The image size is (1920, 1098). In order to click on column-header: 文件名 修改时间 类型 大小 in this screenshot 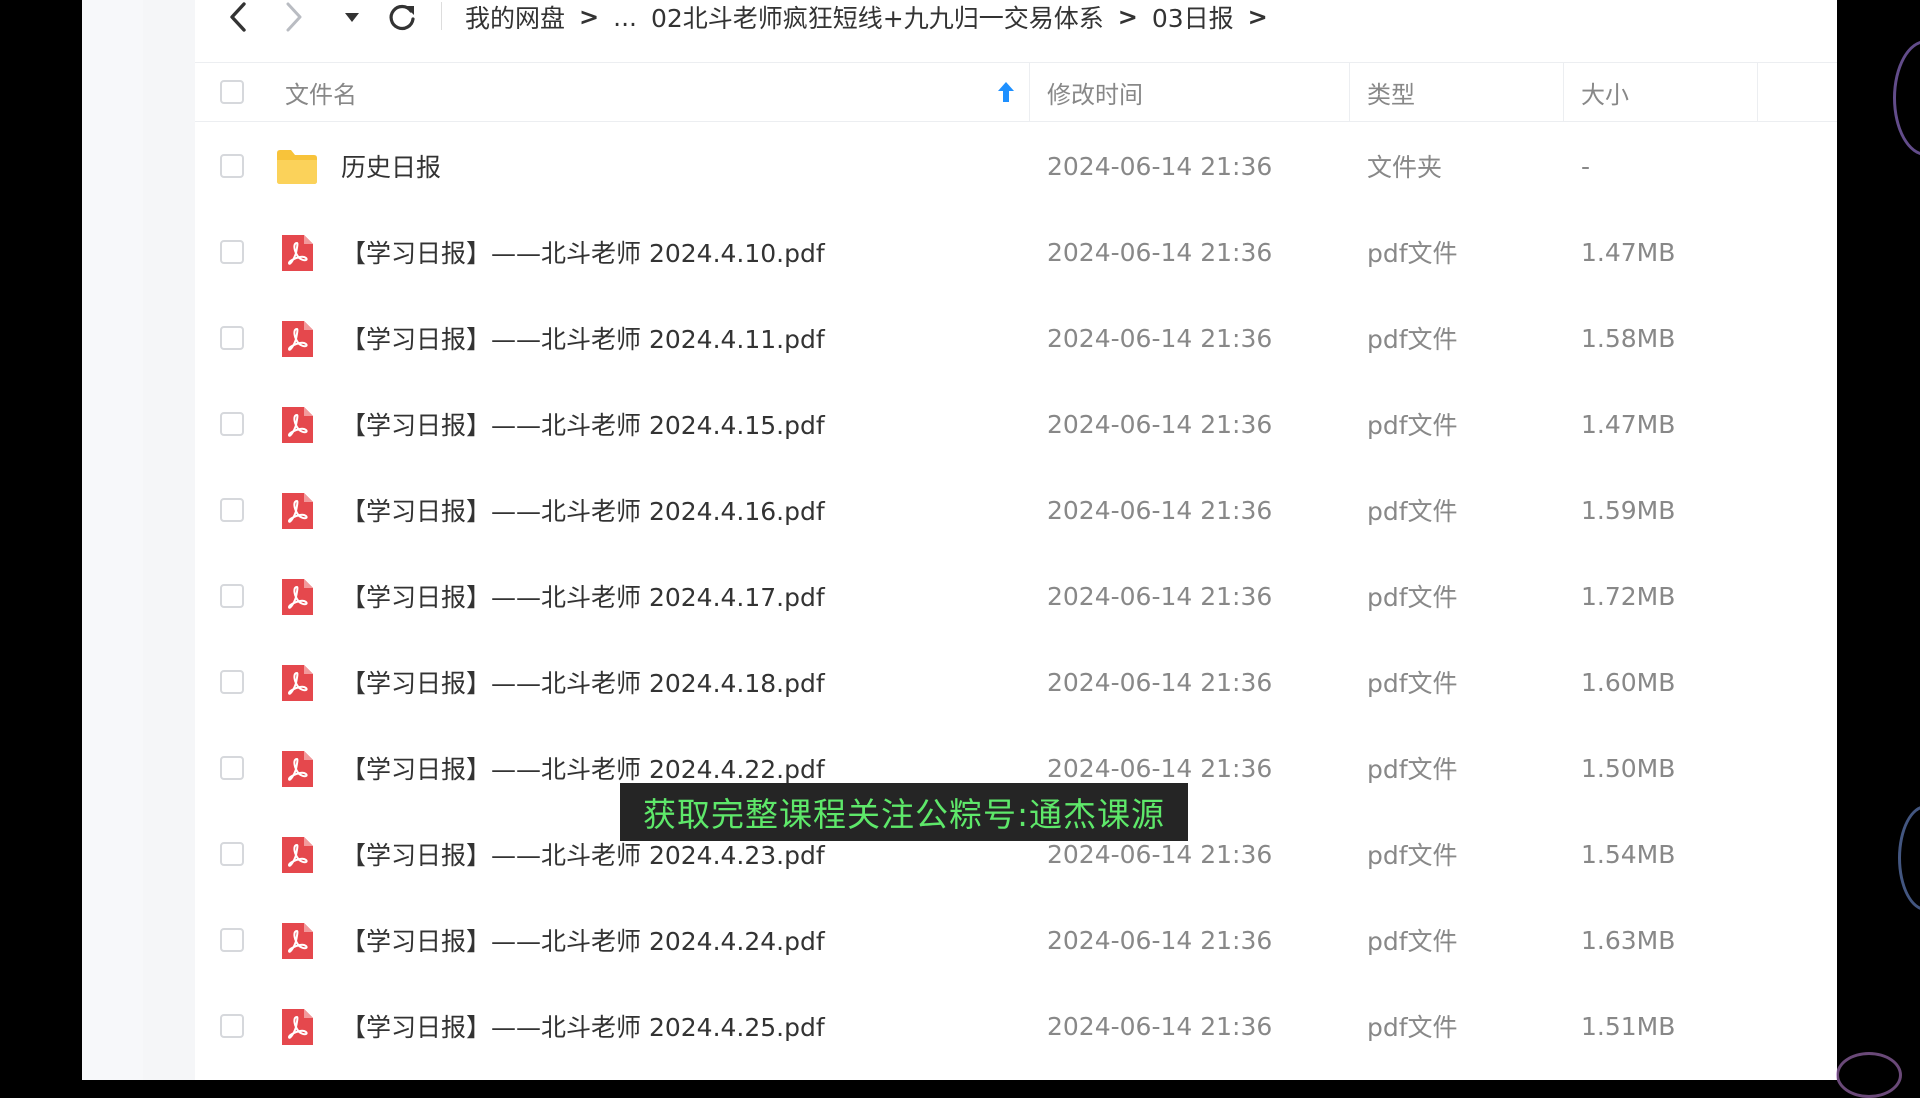, I will do `click(1016, 92)`.